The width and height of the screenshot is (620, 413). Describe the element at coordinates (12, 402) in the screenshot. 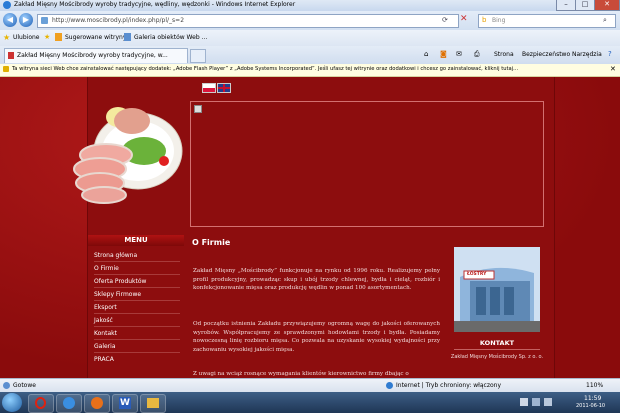

I see `start-button` at that location.